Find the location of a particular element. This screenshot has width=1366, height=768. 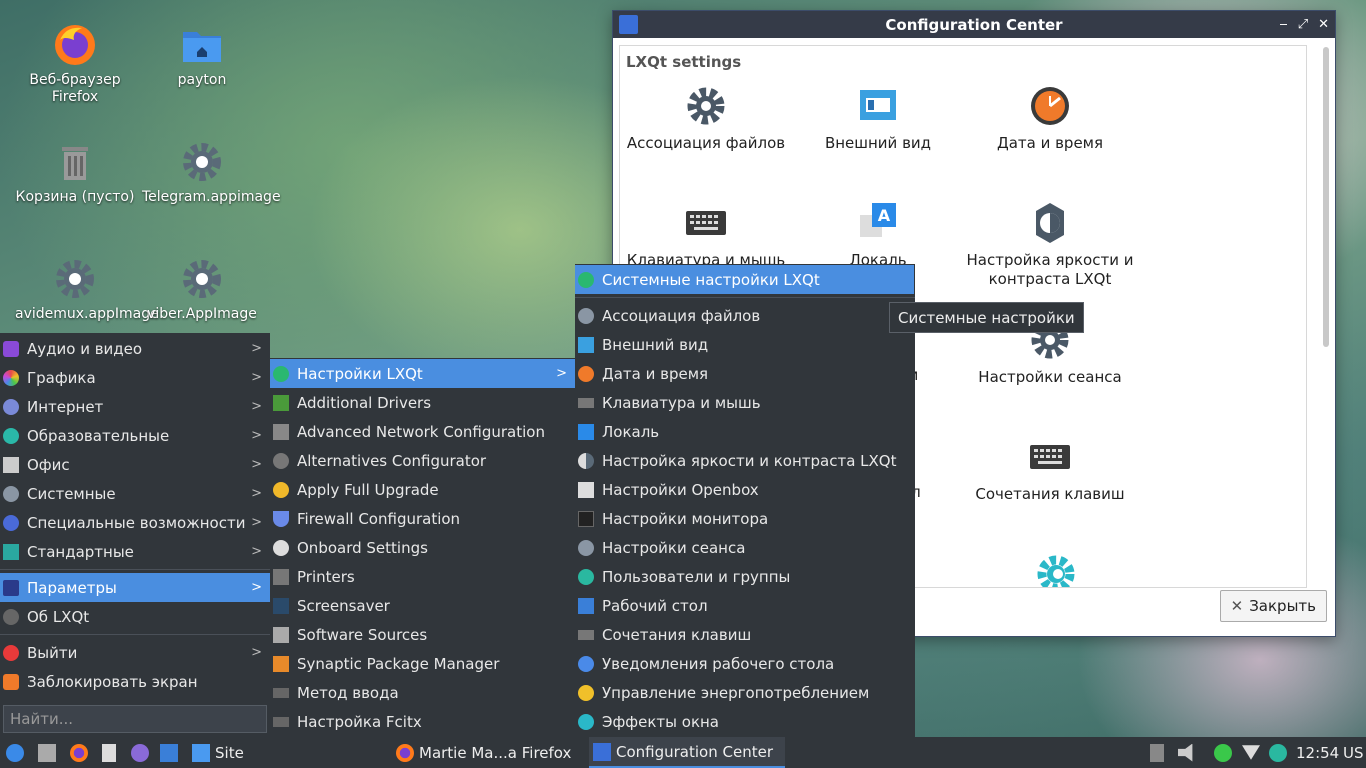

update-icon is located at coordinates (1223, 752).